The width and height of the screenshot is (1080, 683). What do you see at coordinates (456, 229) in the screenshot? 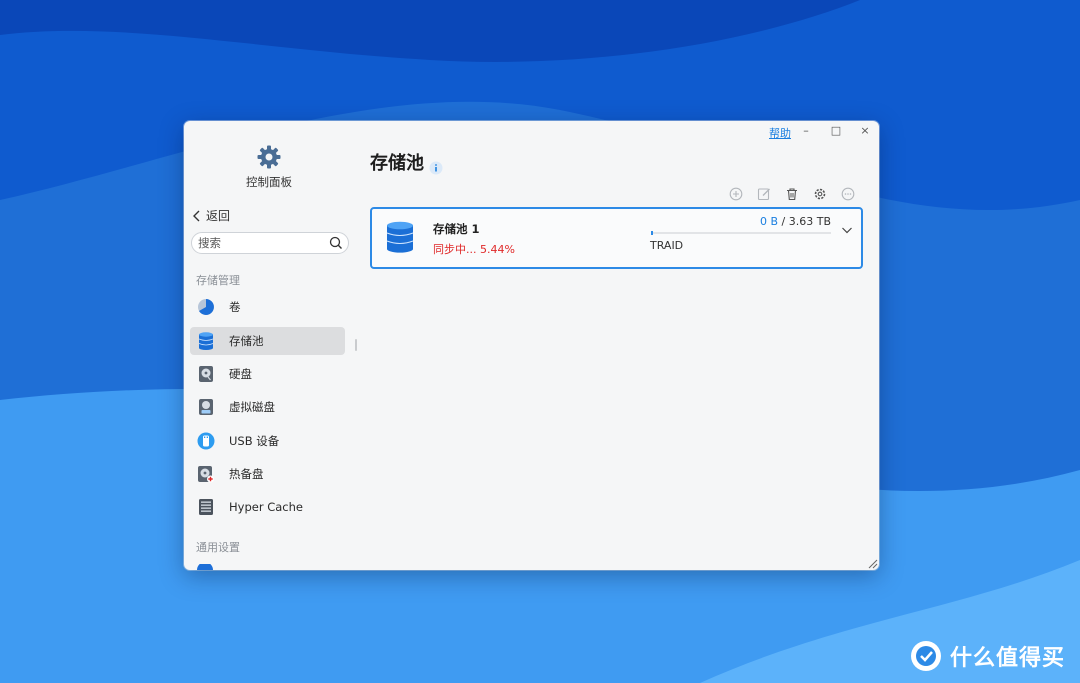
I see `pool-name: 存储池 1` at bounding box center [456, 229].